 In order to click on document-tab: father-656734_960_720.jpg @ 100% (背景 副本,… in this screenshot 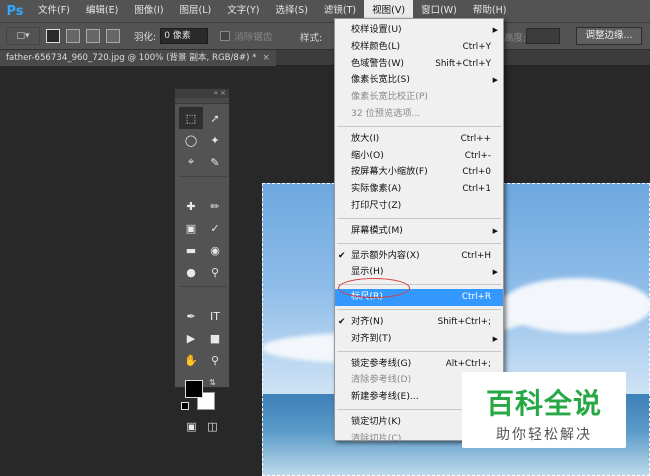, I will do `click(138, 58)`.